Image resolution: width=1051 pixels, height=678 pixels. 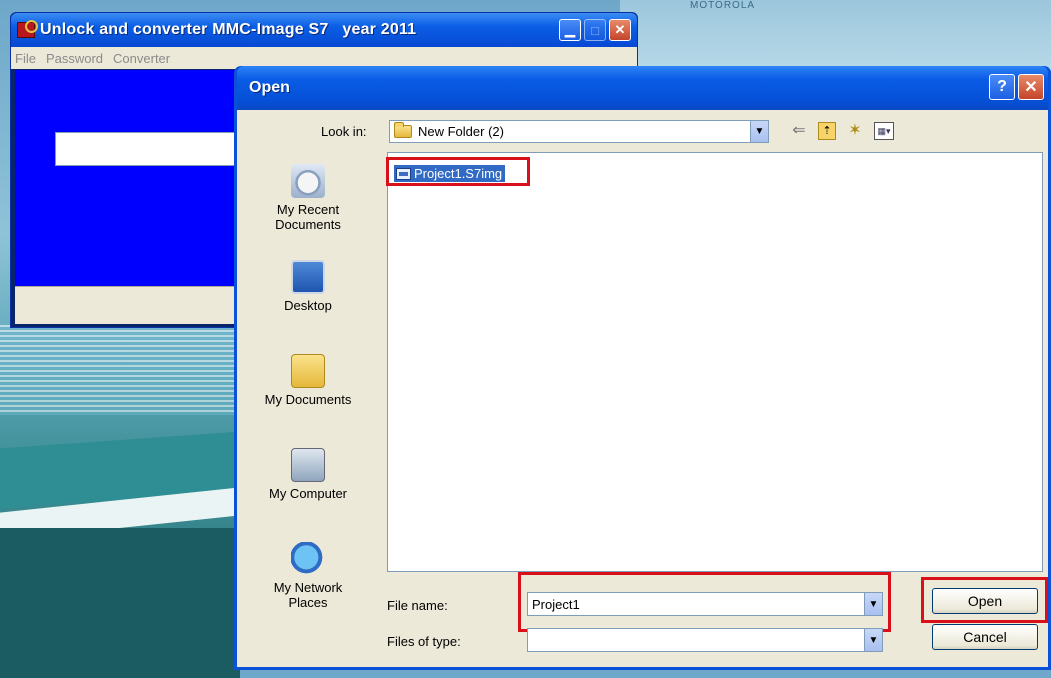 What do you see at coordinates (855, 131) in the screenshot?
I see `new-folder-icon: ✶` at bounding box center [855, 131].